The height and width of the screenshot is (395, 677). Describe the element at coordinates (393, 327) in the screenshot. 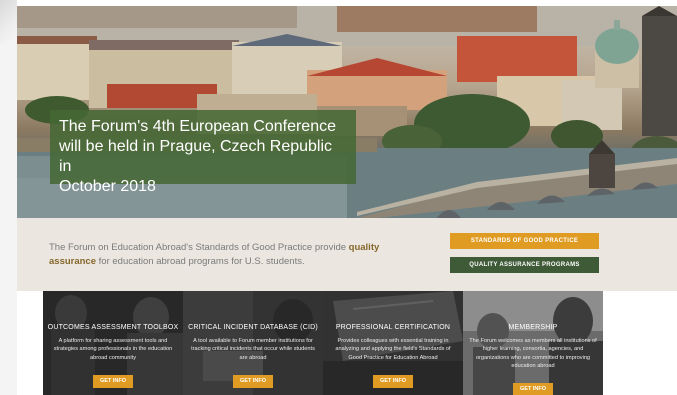

I see `card-title: PROFESSIONAL CERTIFICATION` at that location.